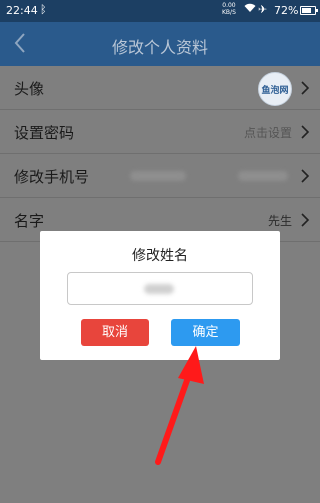  I want to click on name-input, so click(160, 288).